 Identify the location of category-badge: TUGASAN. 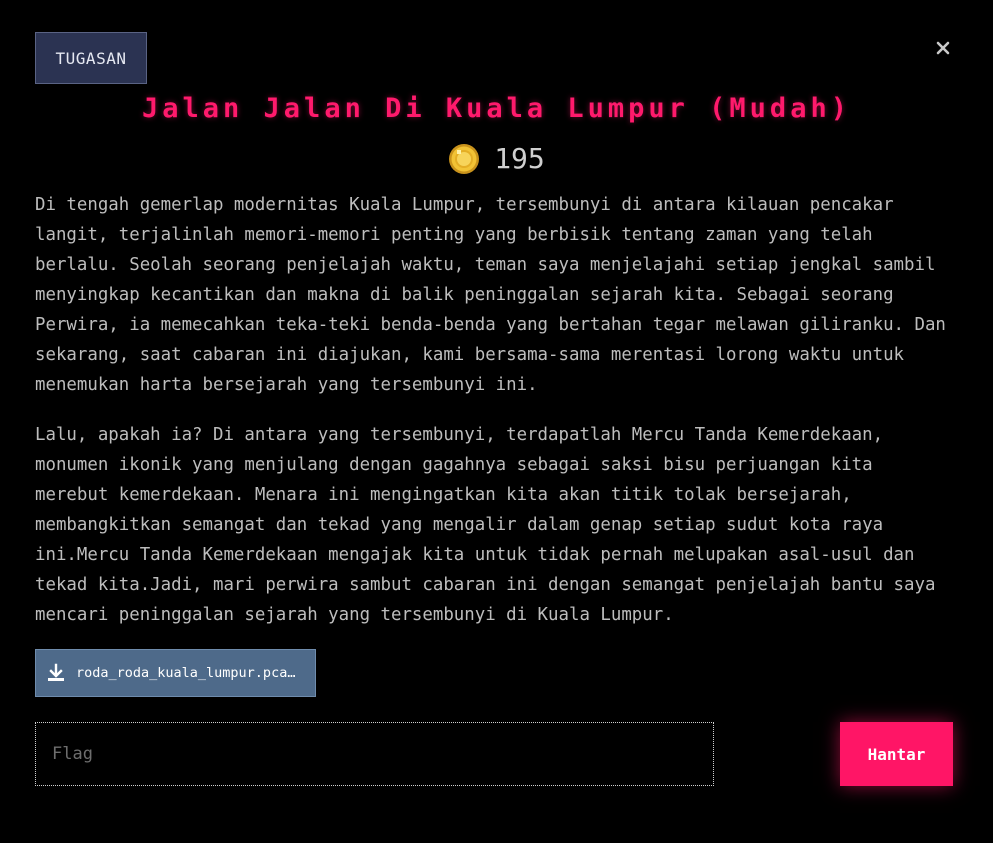
(91, 58).